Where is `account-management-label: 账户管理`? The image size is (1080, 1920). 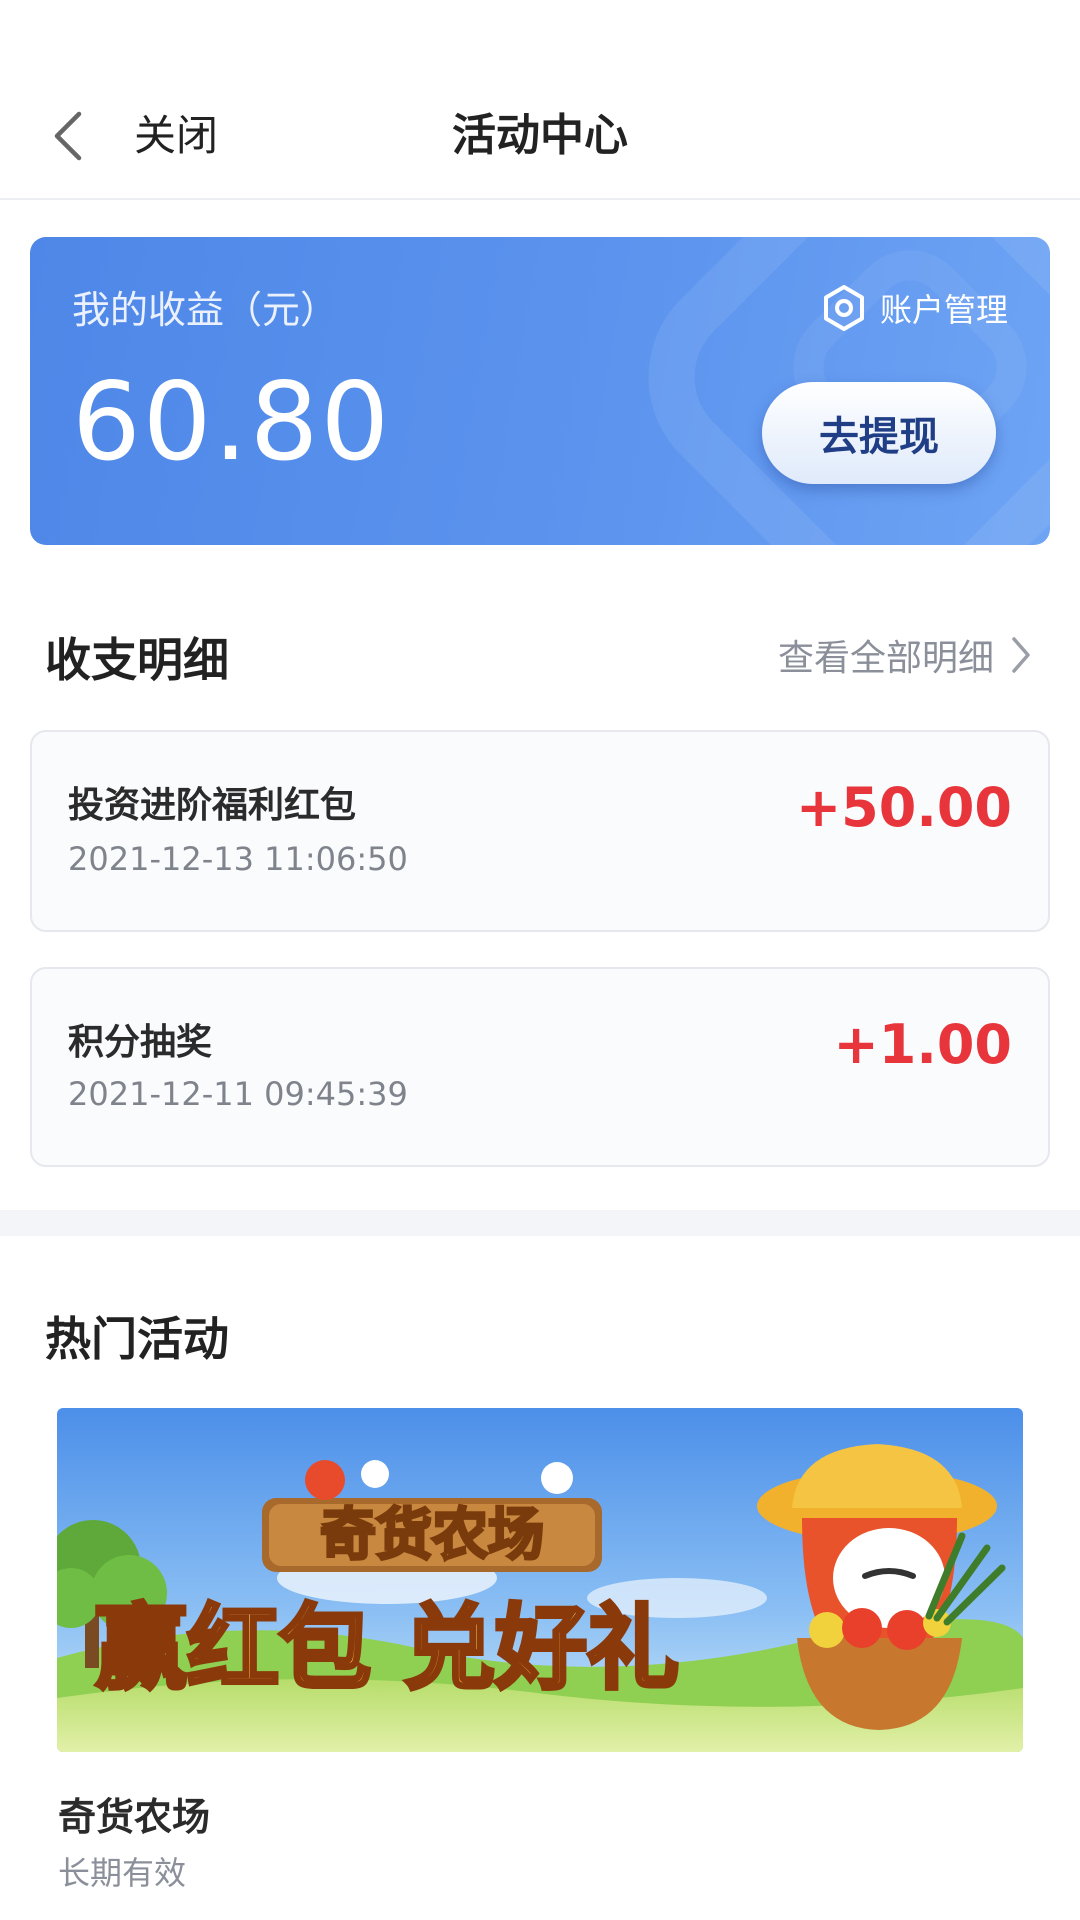
account-management-label: 账户管理 is located at coordinates (943, 310).